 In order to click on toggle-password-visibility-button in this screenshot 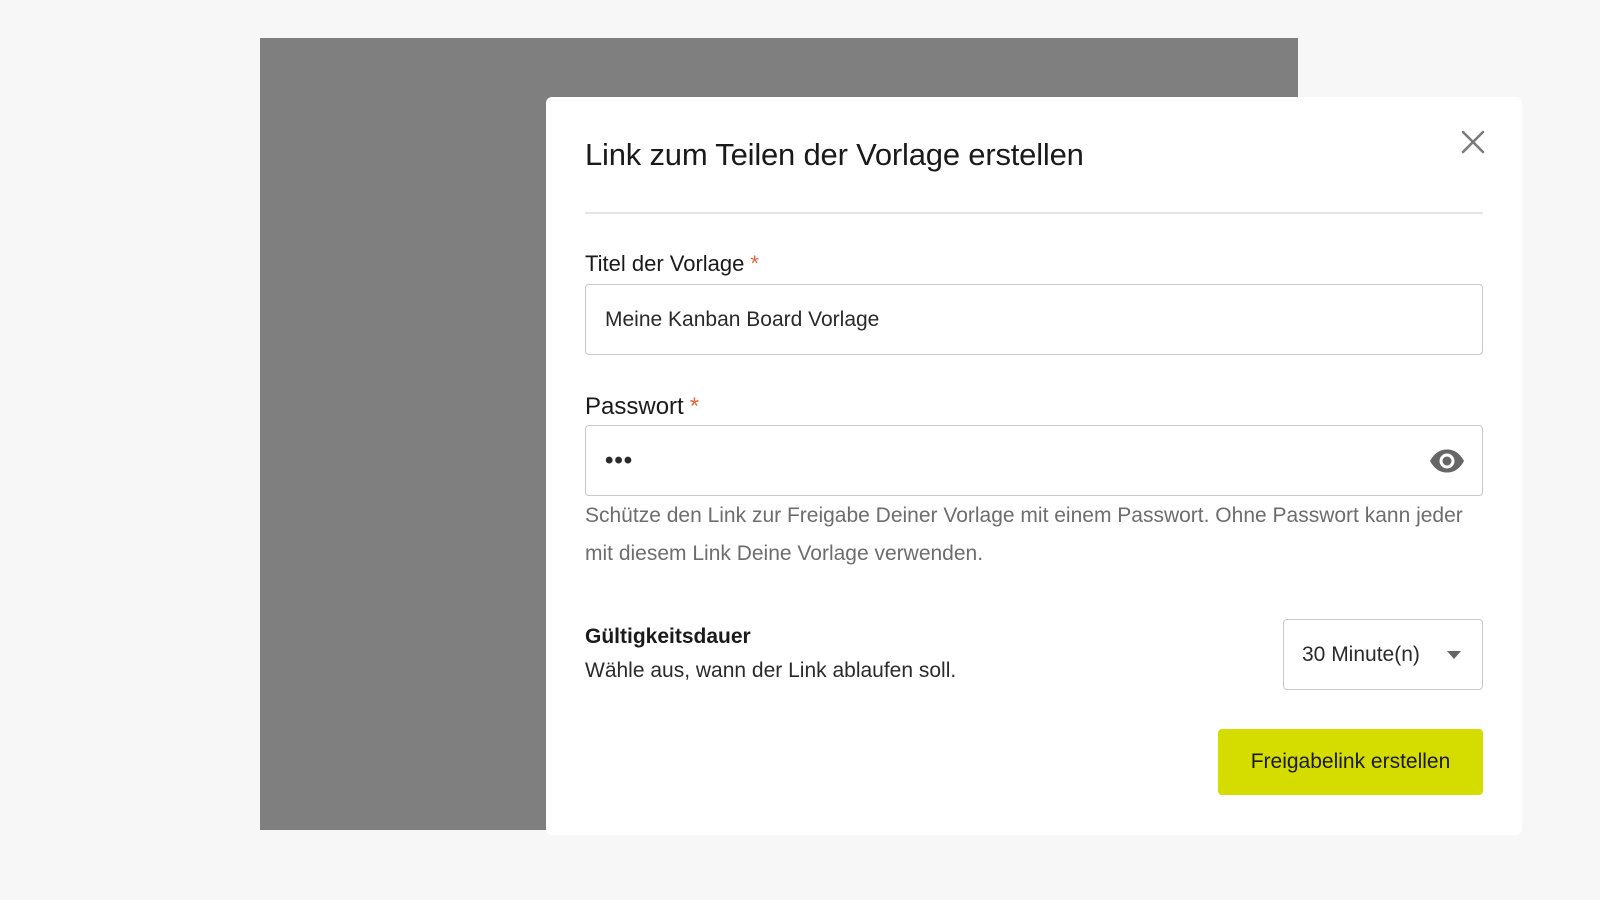, I will do `click(1447, 461)`.